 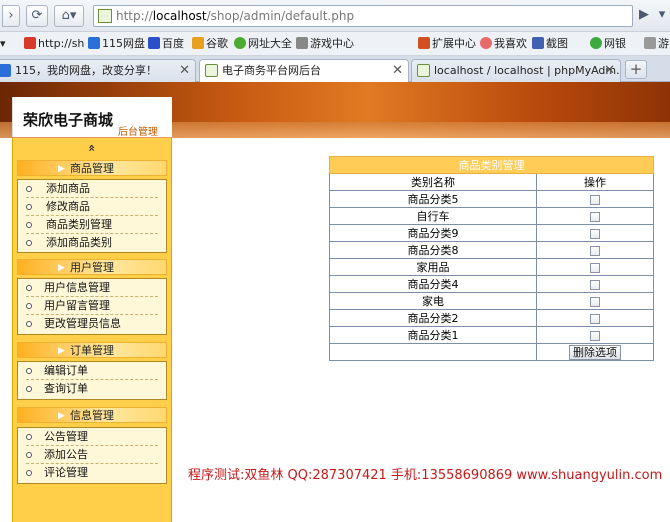 I want to click on table-row: 商品分类1, so click(x=491, y=335).